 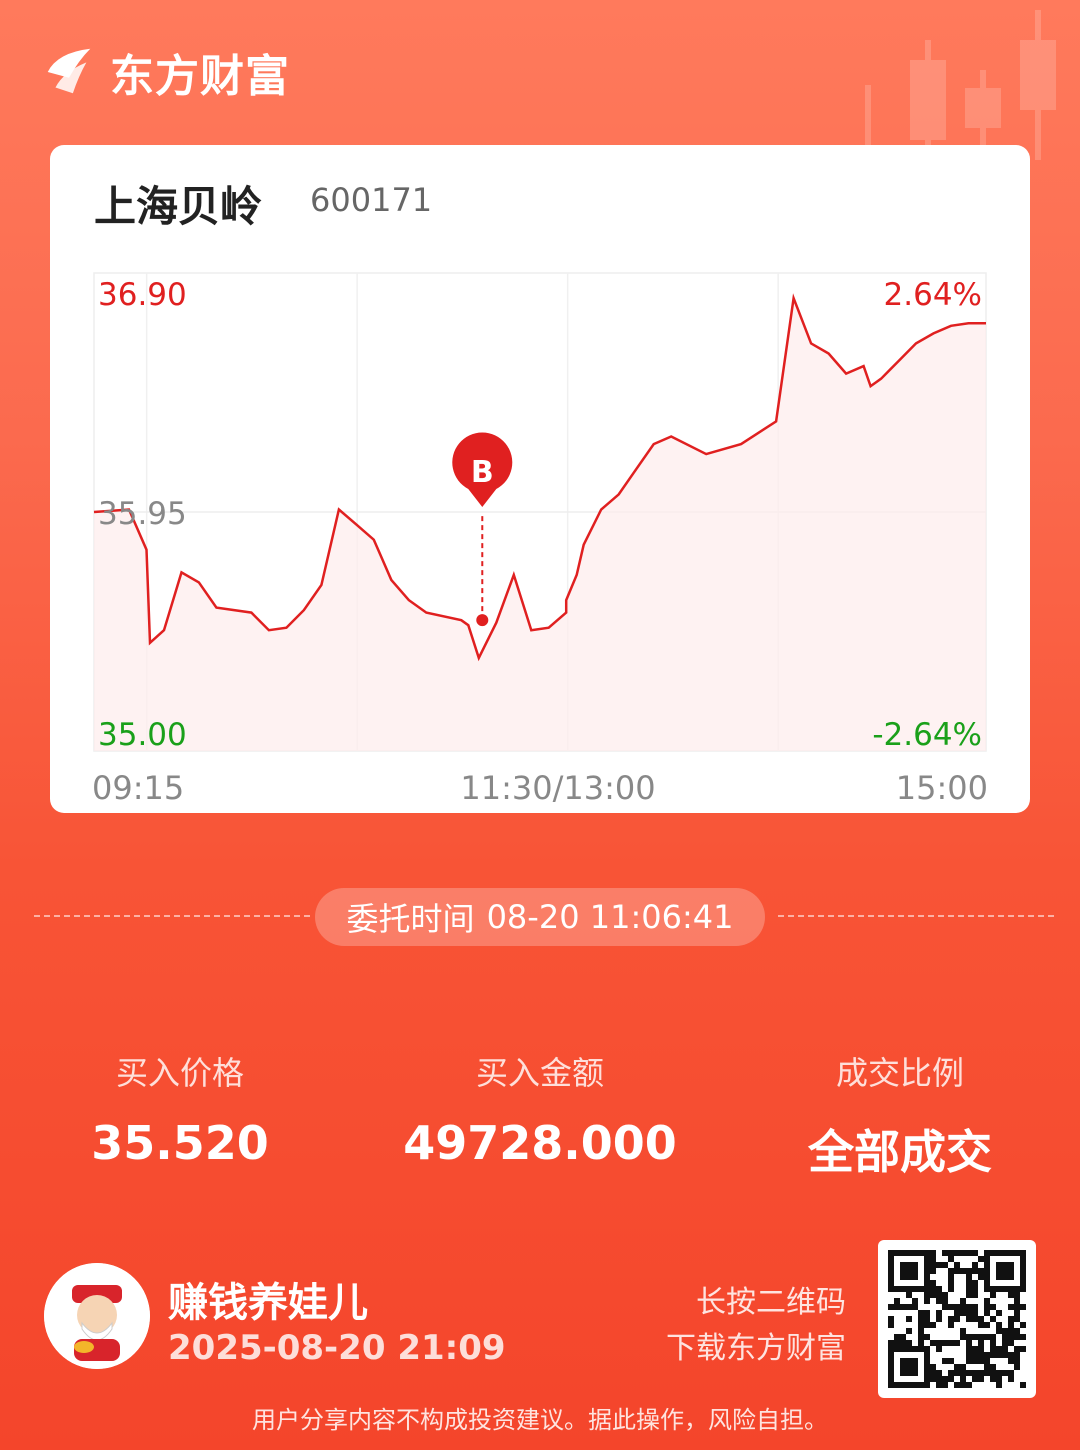 I want to click on stat-value: 全部成交, so click(x=900, y=1152).